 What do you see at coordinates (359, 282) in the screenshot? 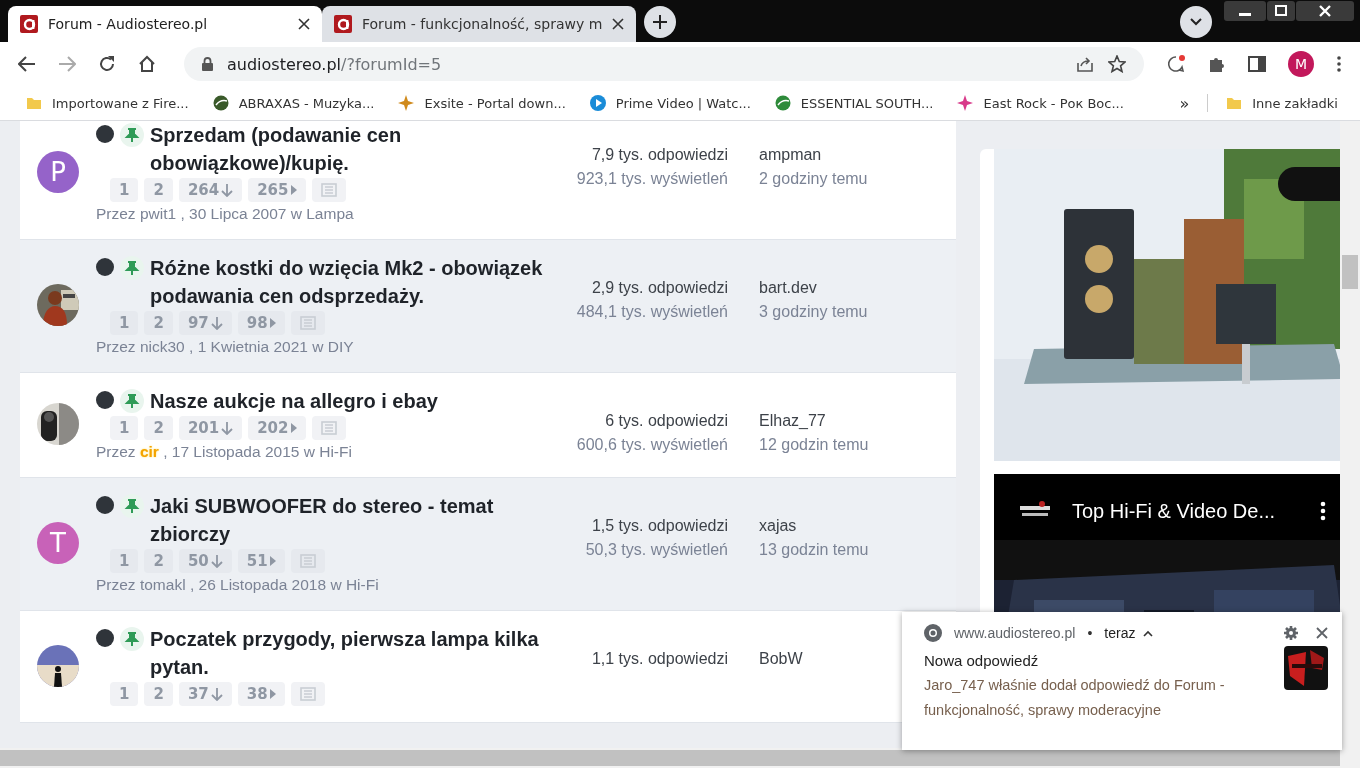
I see `topic-title: Różne kostki do wzięcia Mk2 - obowiązek podawania cen odsprzedaży.` at bounding box center [359, 282].